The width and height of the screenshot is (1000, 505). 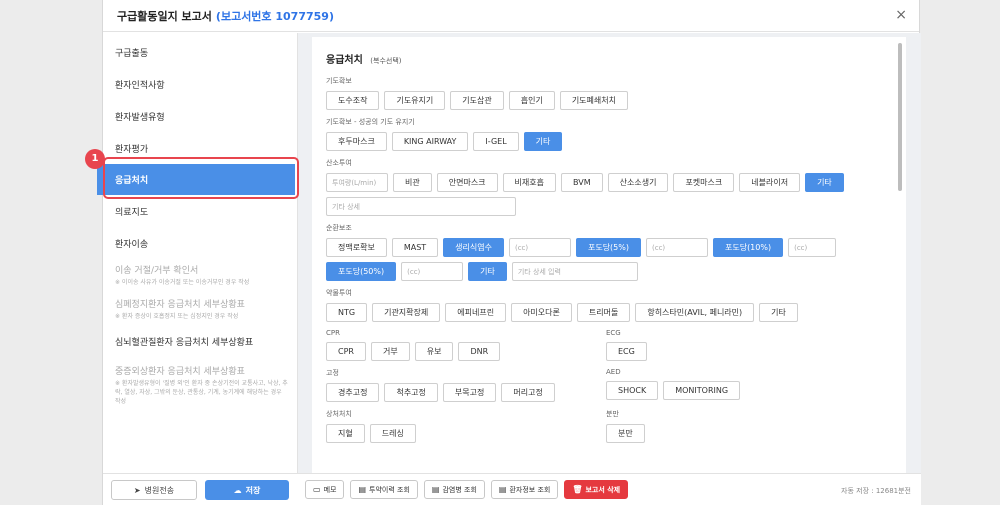 I want to click on transfer-button: ➤ 병원전송, so click(x=154, y=490).